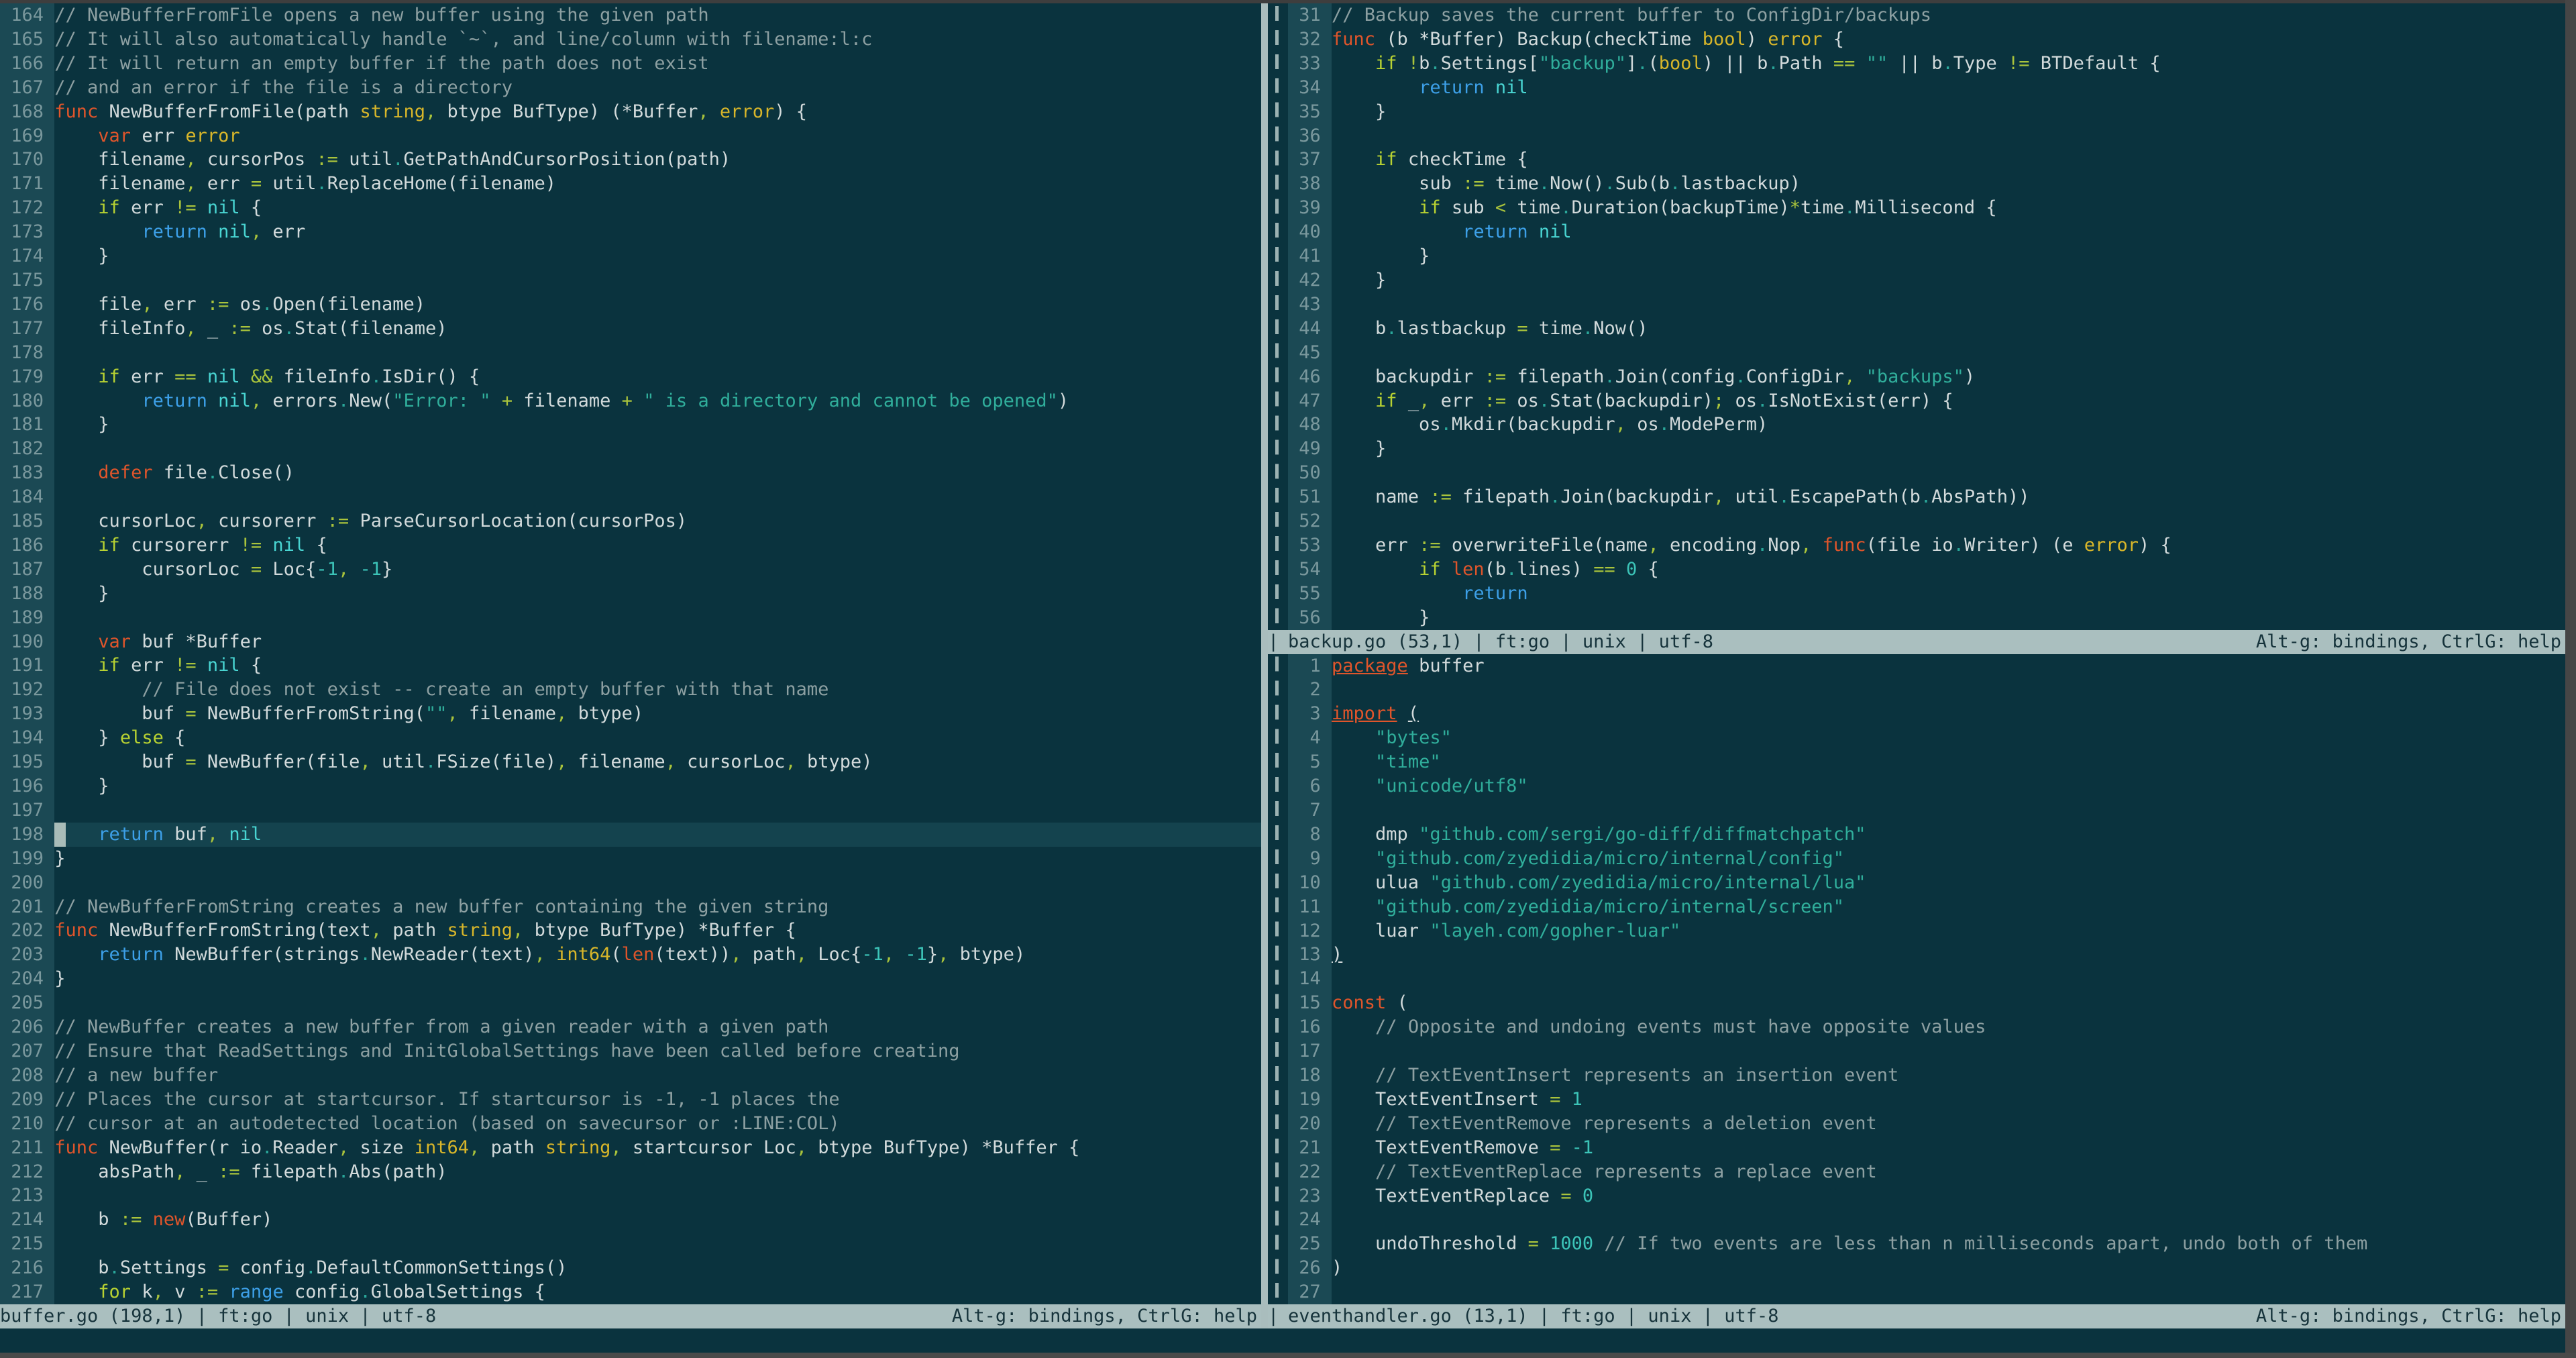 This screenshot has height=1358, width=2576. Describe the element at coordinates (657, 208) in the screenshot. I see `code-text: if err != nil {` at that location.